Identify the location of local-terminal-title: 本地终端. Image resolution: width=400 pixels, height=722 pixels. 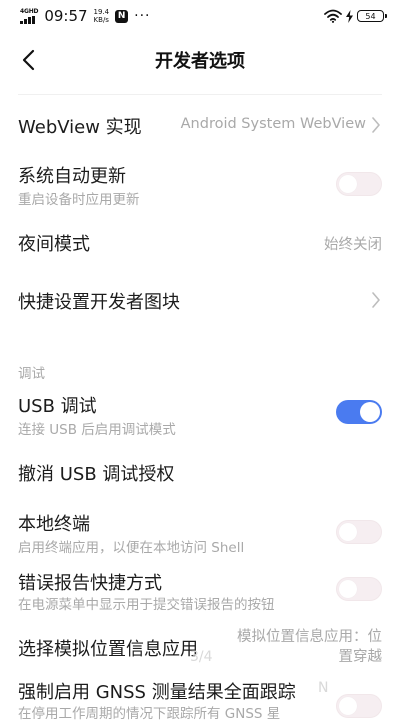
(54, 524).